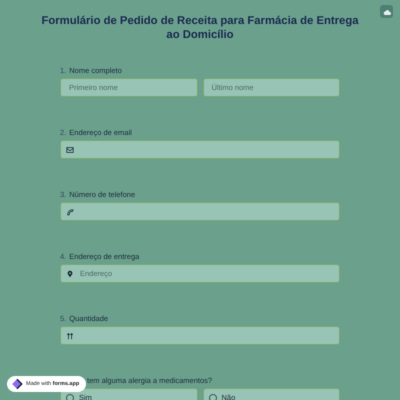 The height and width of the screenshot is (400, 400). What do you see at coordinates (70, 274) in the screenshot?
I see `location-pin-icon` at bounding box center [70, 274].